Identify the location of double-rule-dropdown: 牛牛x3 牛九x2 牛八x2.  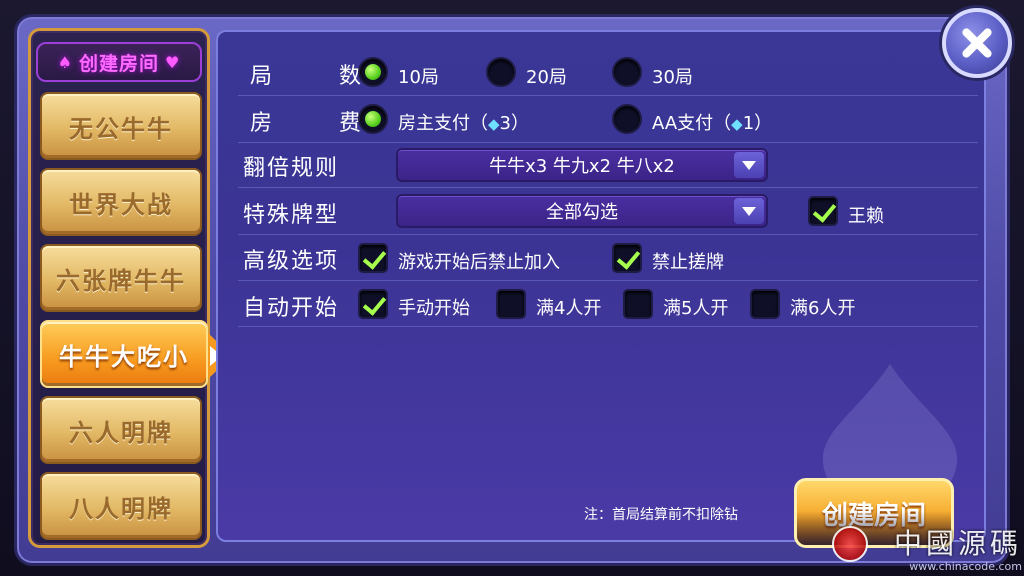
(582, 165).